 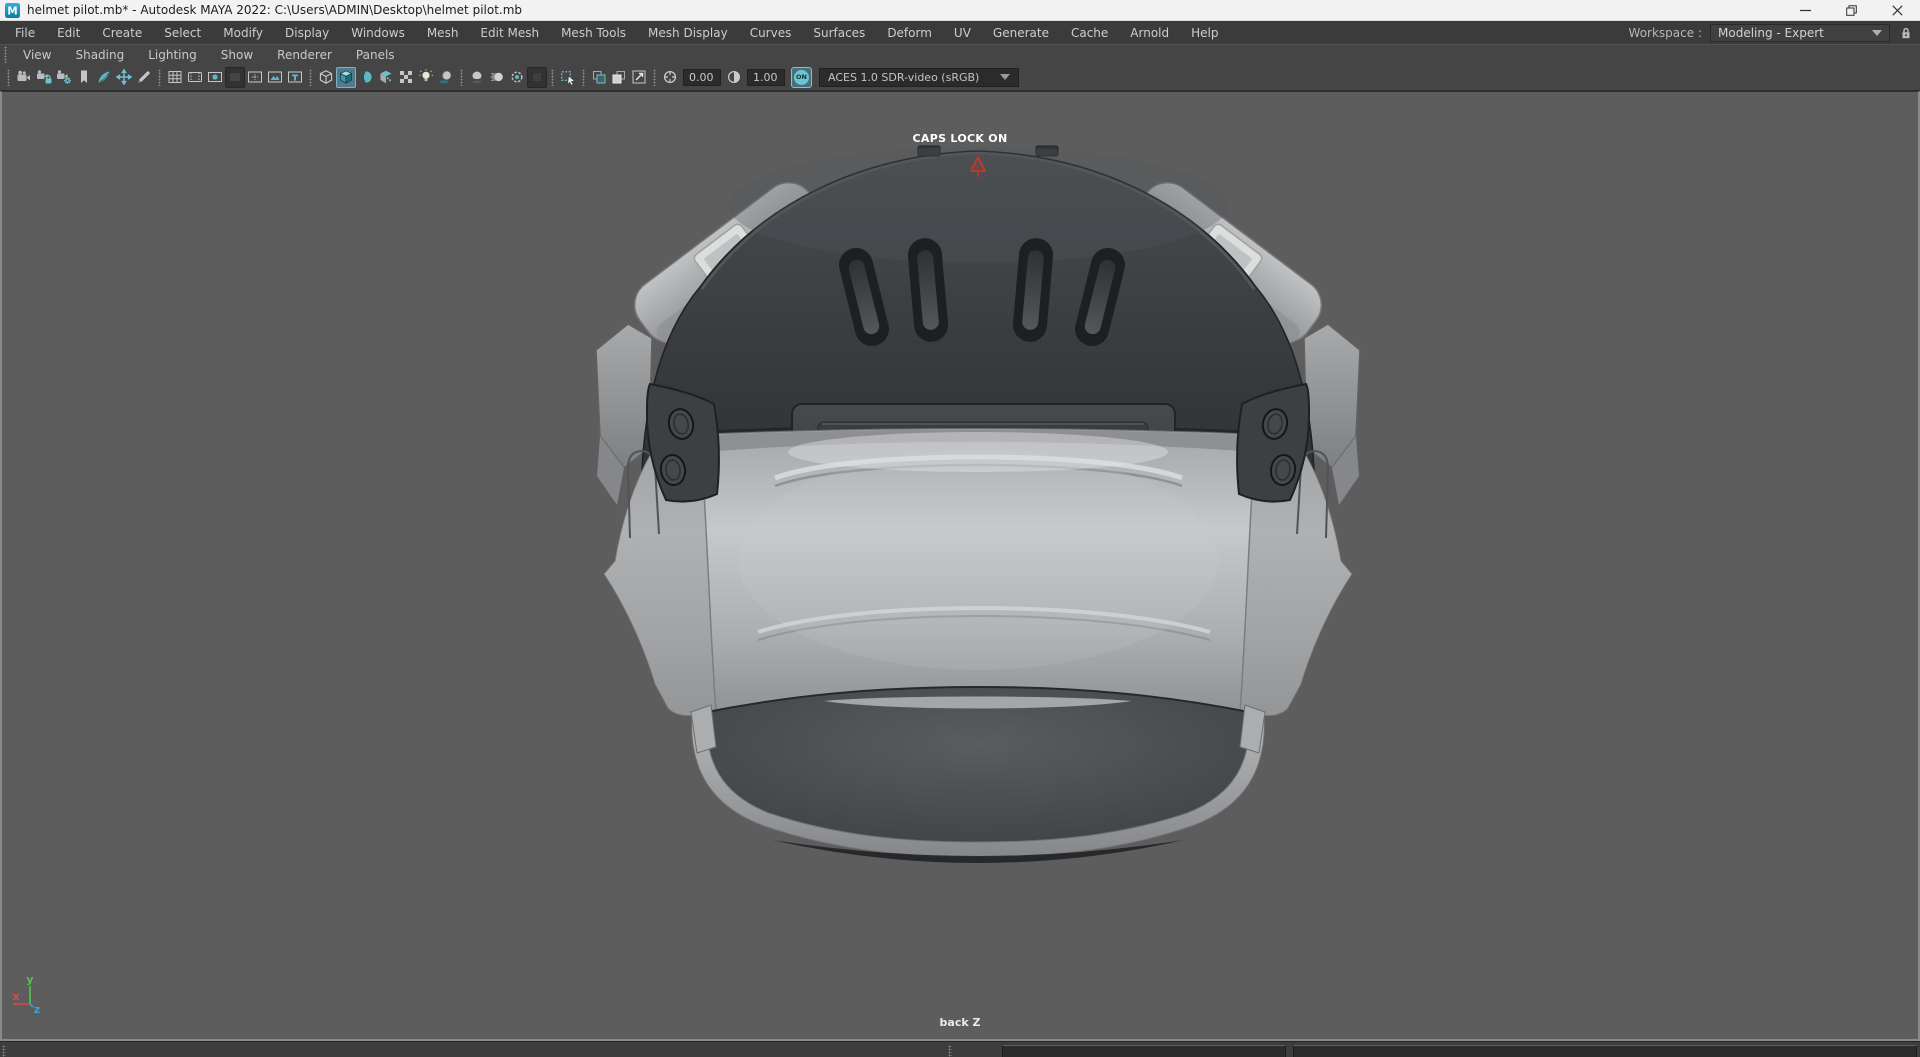 I want to click on image-plane-button, so click(x=104, y=77).